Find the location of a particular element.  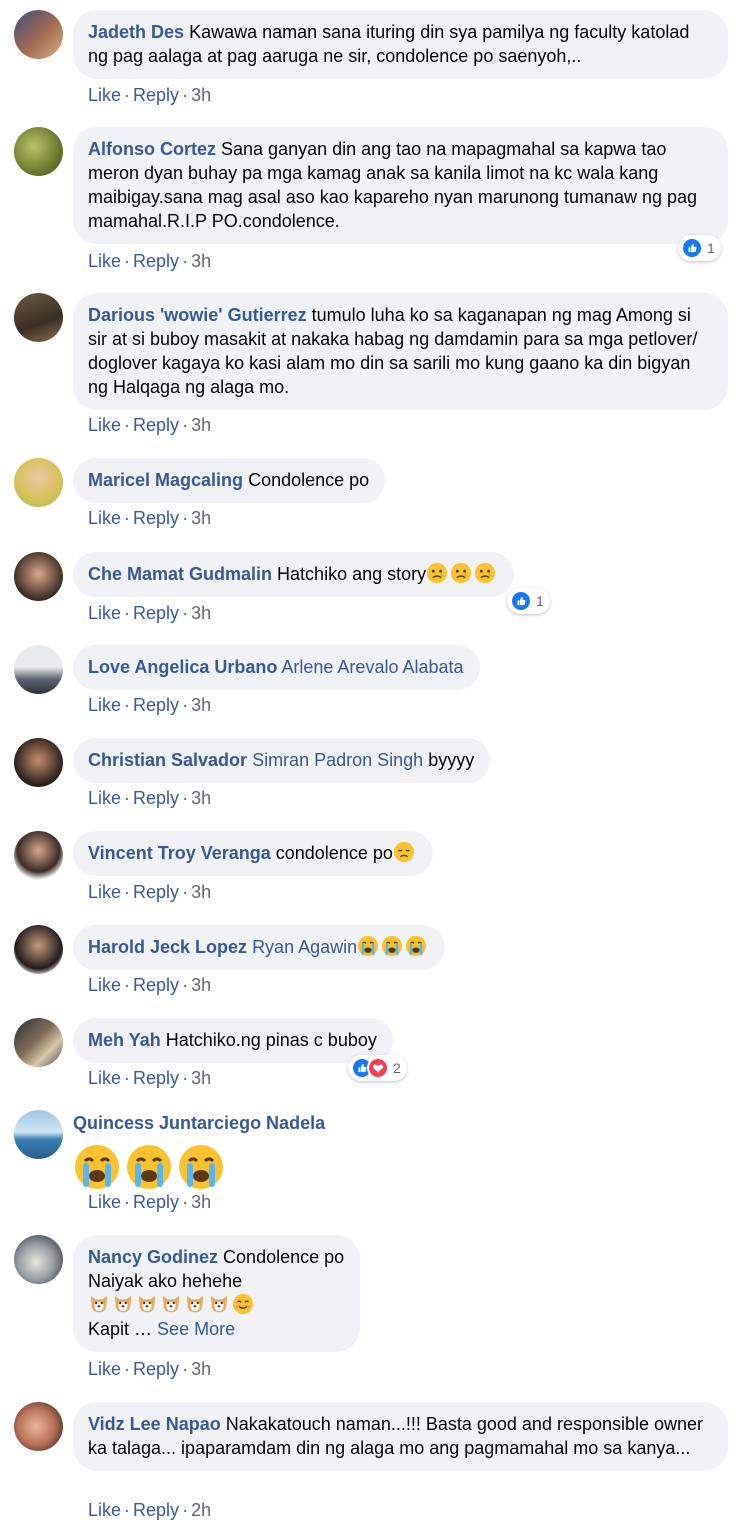

commenter-name: Love Angelica Urbano is located at coordinates (182, 667).